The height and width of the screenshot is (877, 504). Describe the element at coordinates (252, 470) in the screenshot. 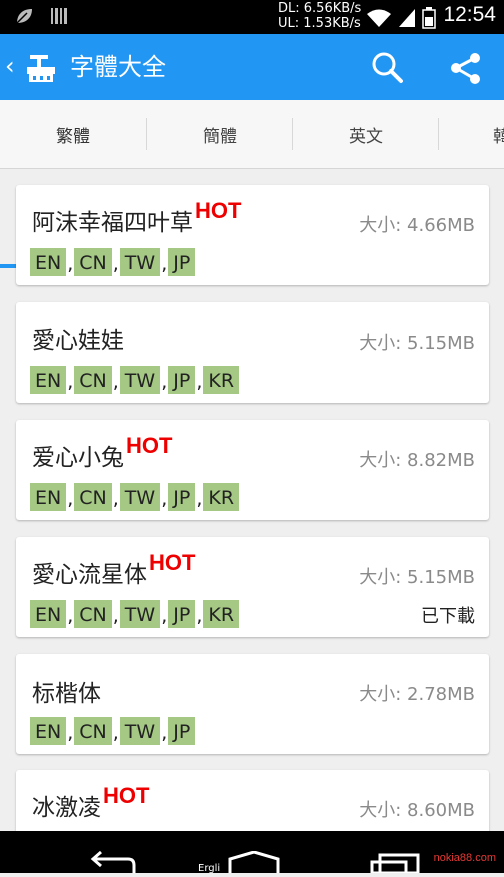

I see `font-card: 爱心小兔HOT 大小: 8.82MB EN, CN, TW, JP, KR` at that location.